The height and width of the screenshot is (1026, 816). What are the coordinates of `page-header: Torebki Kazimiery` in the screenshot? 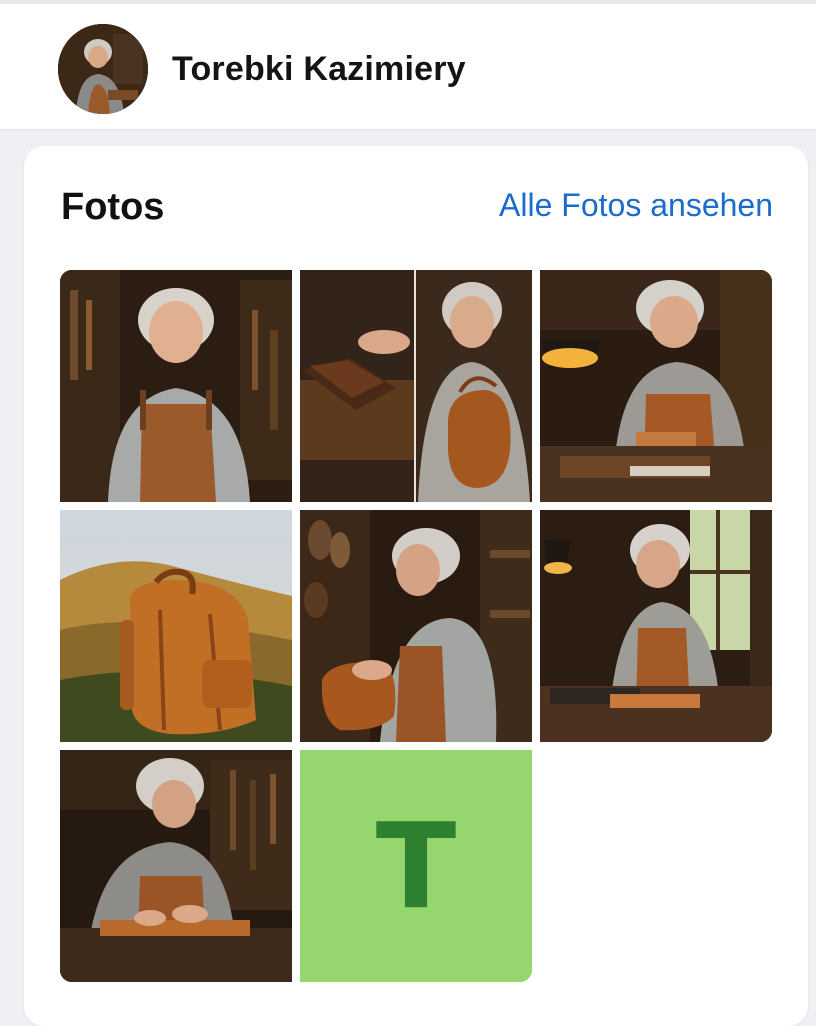 It's located at (408, 65).